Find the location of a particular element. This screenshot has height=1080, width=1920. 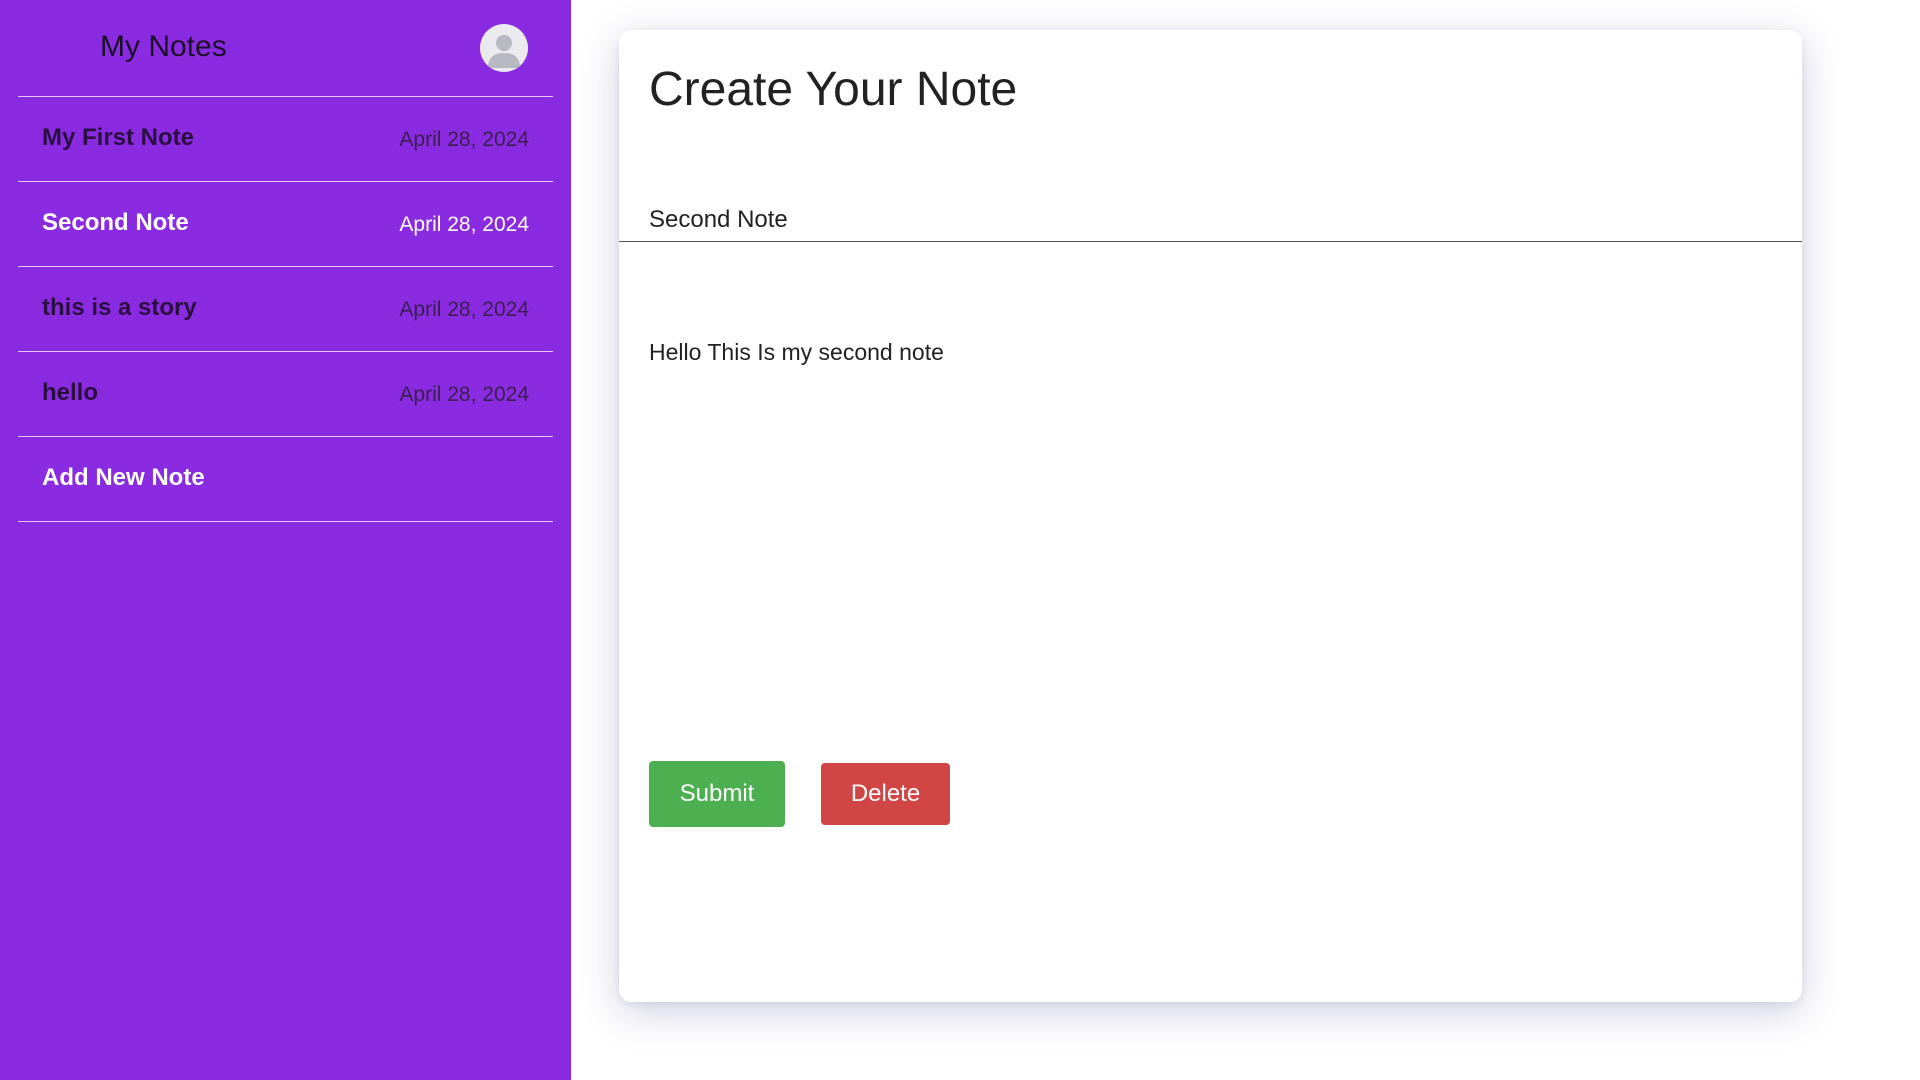

delete-button: Delete is located at coordinates (885, 794).